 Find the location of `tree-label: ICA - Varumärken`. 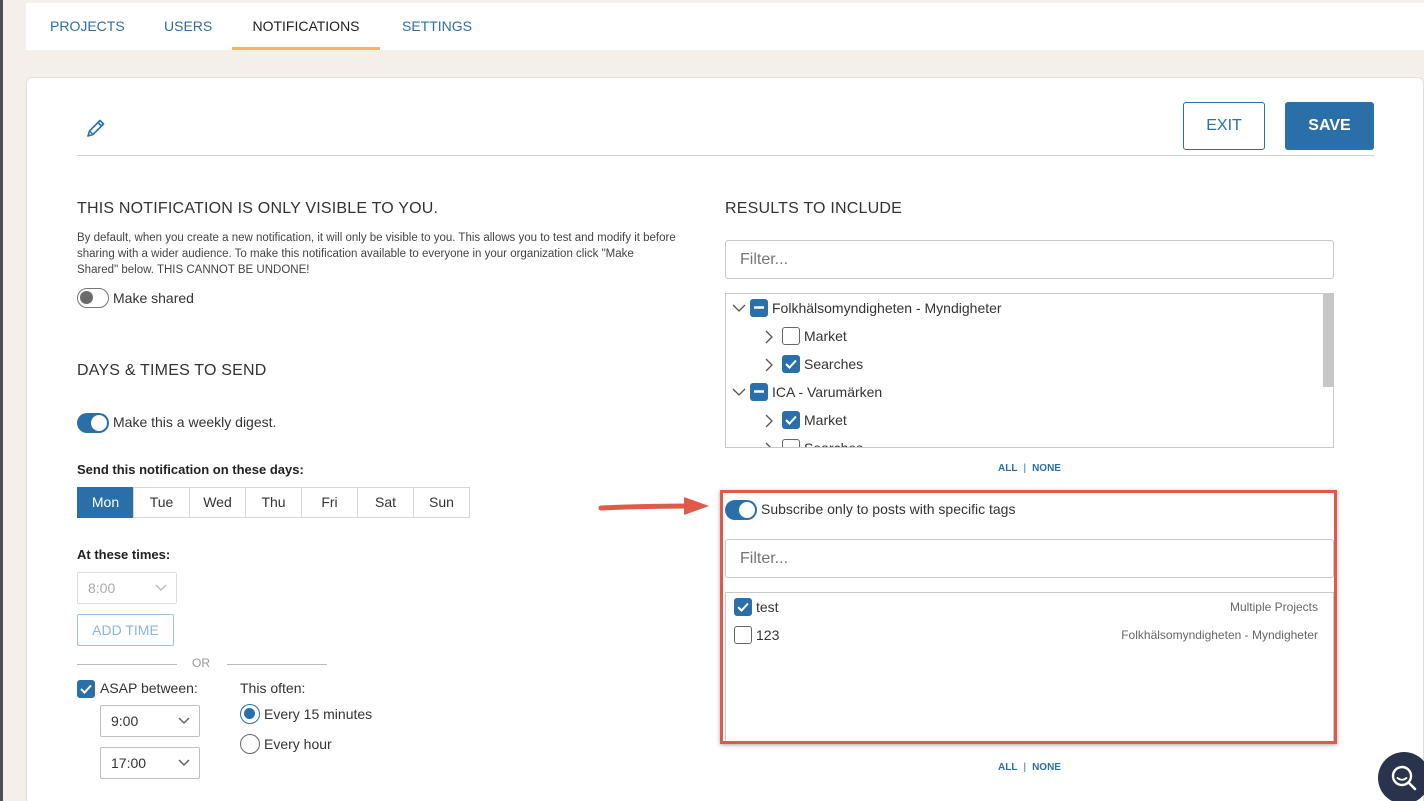

tree-label: ICA - Varumärken is located at coordinates (827, 392).